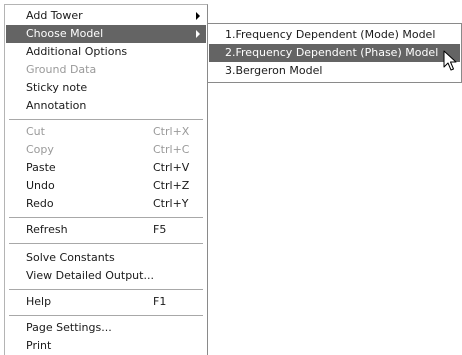 This screenshot has width=462, height=355. I want to click on menu-item-shortcut: Ctrl+Y, so click(171, 203).